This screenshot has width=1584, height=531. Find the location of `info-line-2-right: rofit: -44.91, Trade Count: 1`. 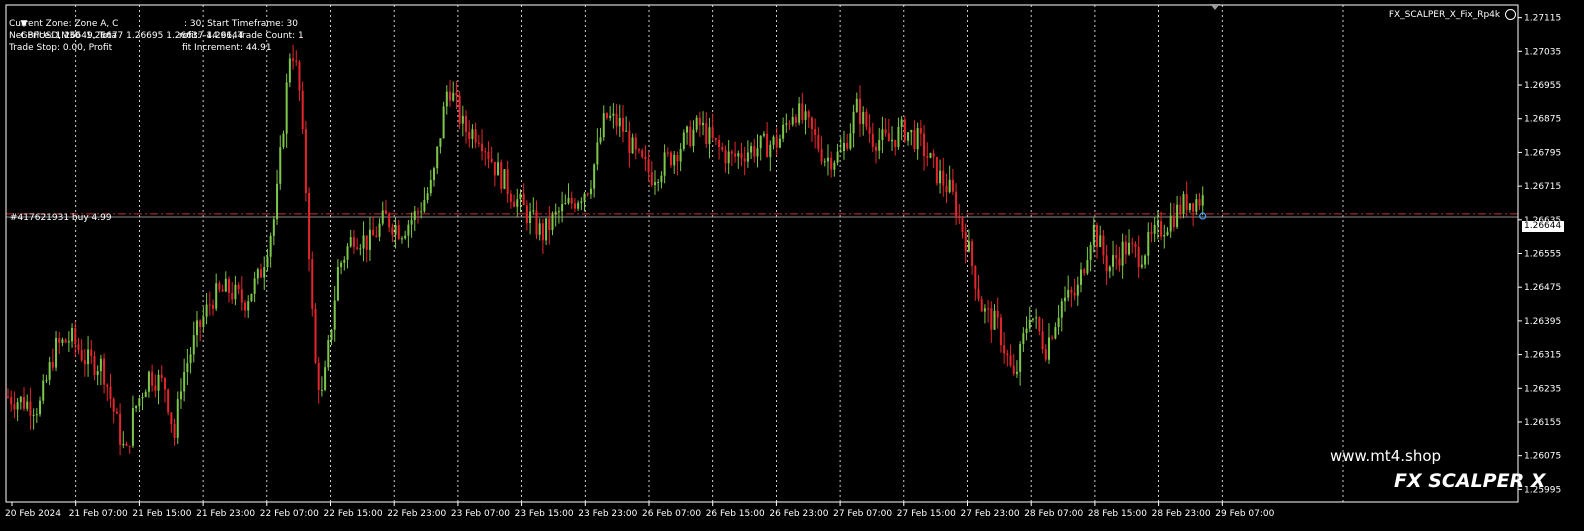

info-line-2-right: rofit: -44.91, Trade Count: 1 is located at coordinates (241, 36).